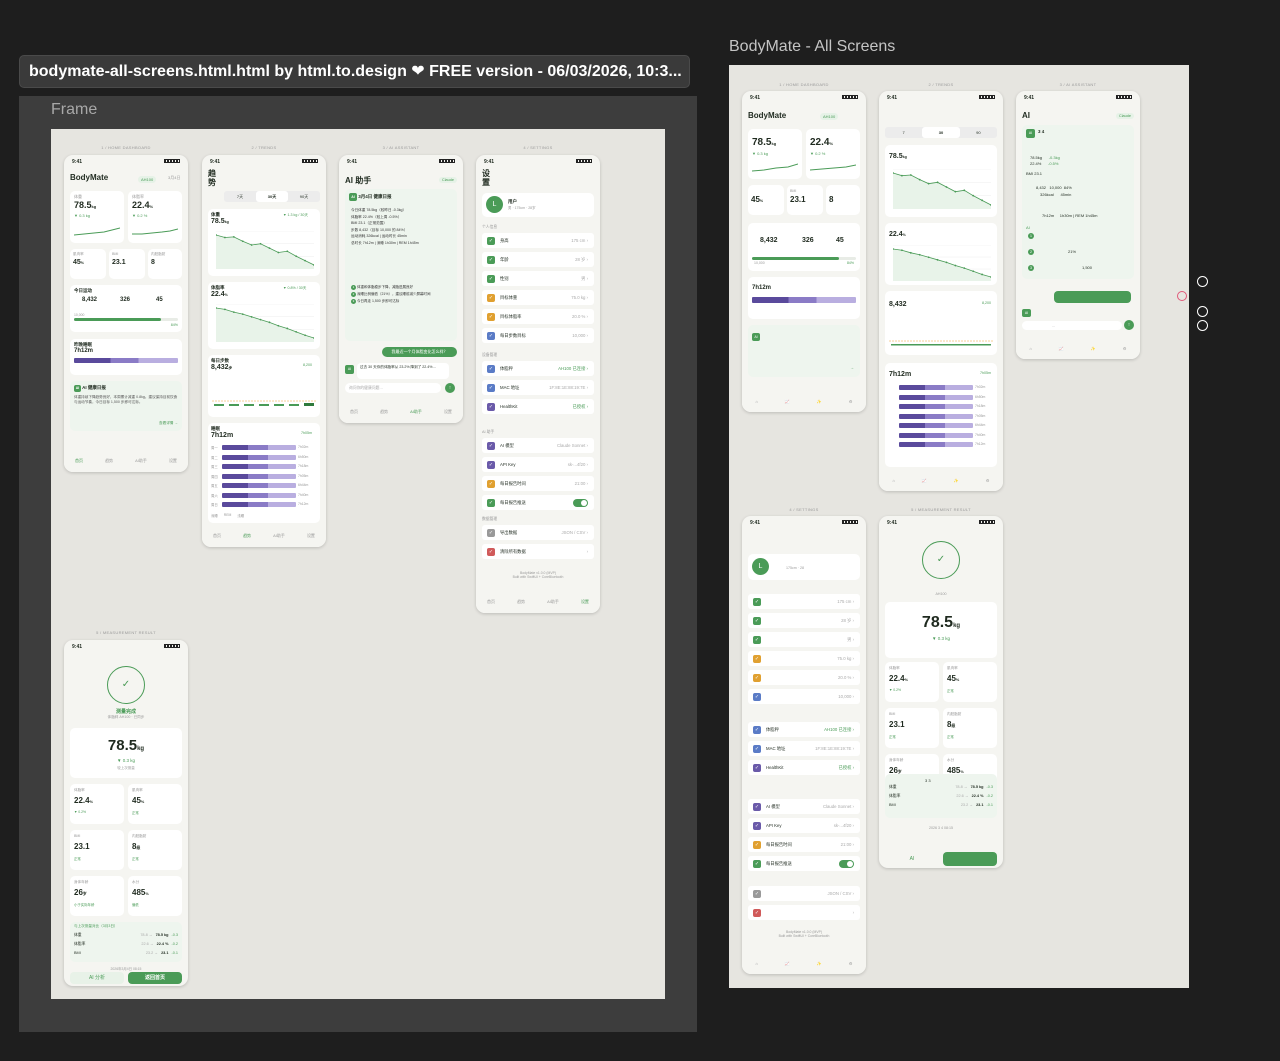  What do you see at coordinates (538, 240) in the screenshot?
I see `settings-row: ✓ 身高 175 cm ›` at bounding box center [538, 240].